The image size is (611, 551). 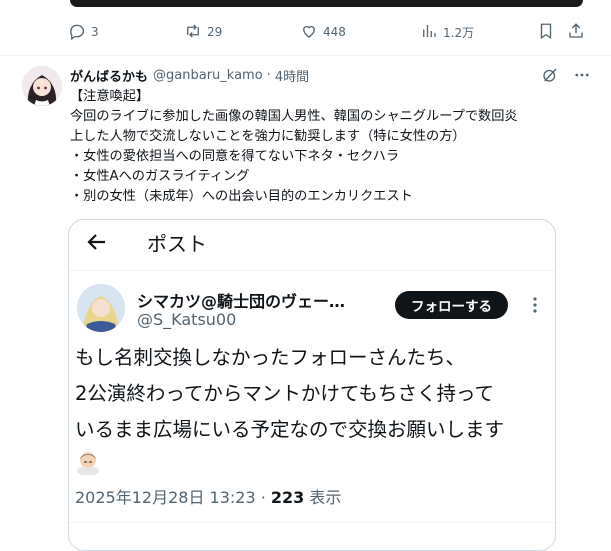 I want to click on post-text-line: 【注意喚起】, so click(x=110, y=96).